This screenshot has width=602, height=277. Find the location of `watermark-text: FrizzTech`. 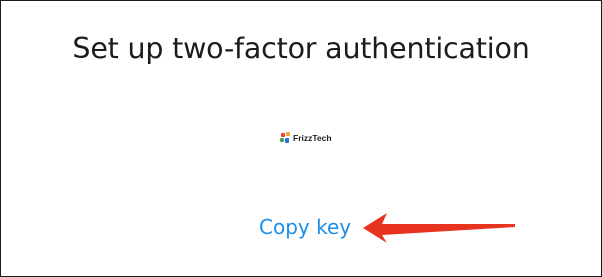

watermark-text: FrizzTech is located at coordinates (312, 138).